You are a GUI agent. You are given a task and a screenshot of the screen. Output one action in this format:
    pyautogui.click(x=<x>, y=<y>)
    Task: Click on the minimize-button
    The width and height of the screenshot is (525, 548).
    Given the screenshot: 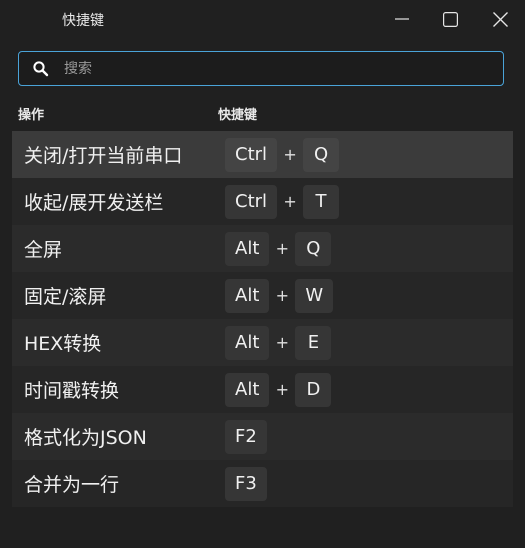 What is the action you would take?
    pyautogui.click(x=402, y=19)
    